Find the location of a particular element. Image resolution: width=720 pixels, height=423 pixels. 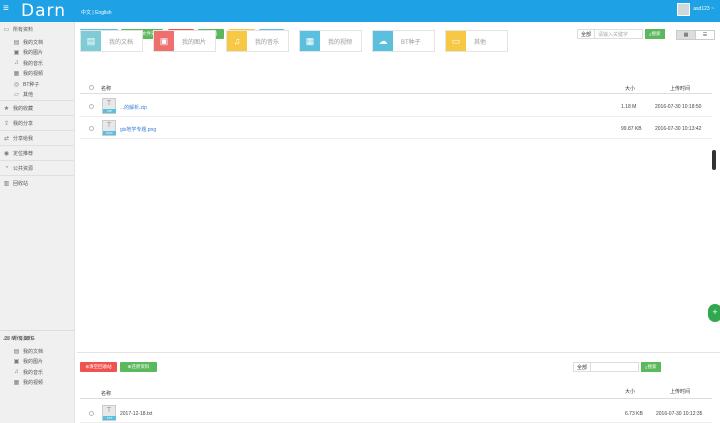

sidebar-item-7: ★ 我的收藏 is located at coordinates (37, 107).